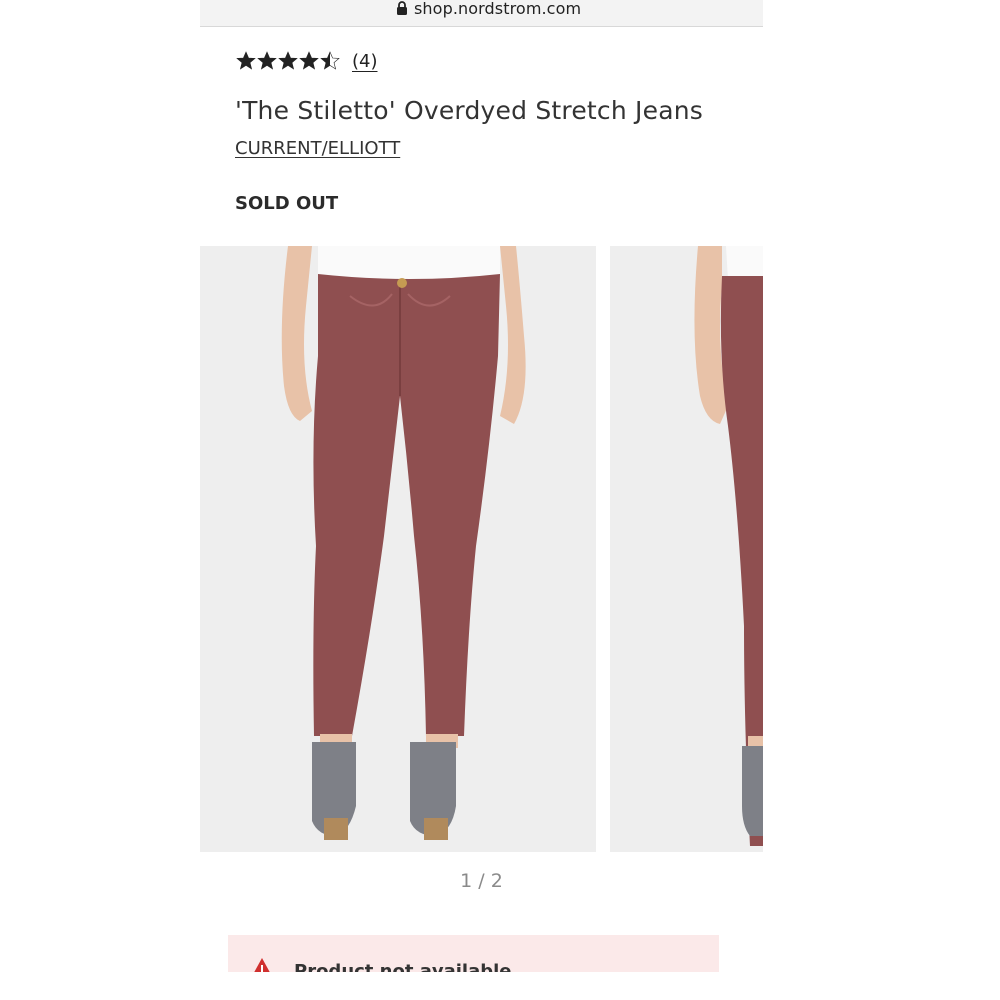 The height and width of the screenshot is (1000, 1000). Describe the element at coordinates (481, 881) in the screenshot. I see `gallery-pager: 1 / 2` at that location.